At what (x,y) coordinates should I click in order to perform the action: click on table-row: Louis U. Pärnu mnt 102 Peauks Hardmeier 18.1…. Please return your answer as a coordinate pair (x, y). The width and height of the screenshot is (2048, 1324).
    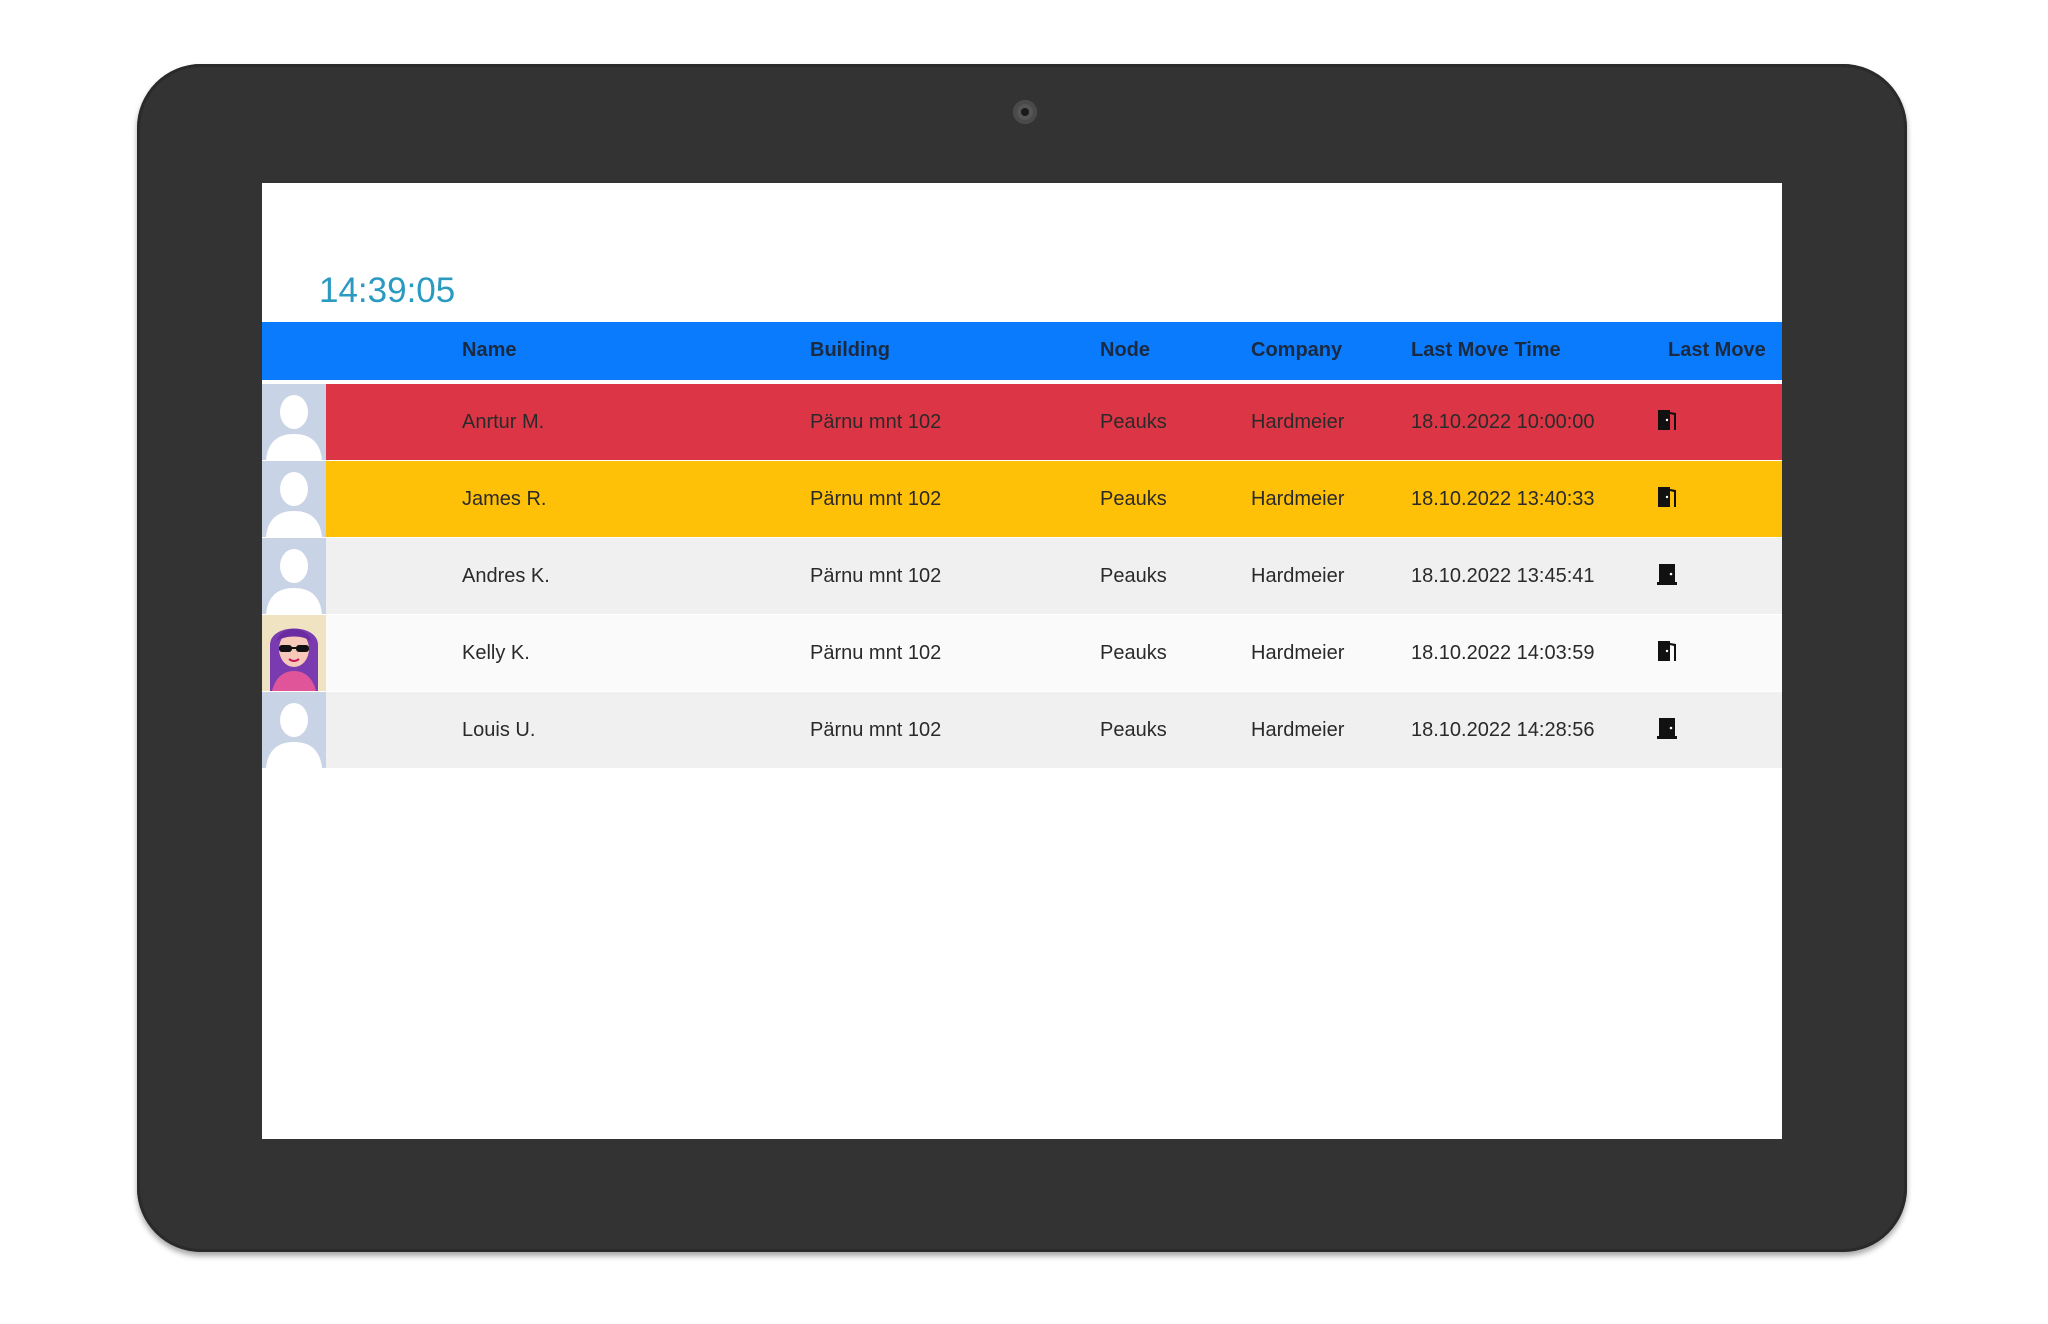
    Looking at the image, I should click on (1022, 730).